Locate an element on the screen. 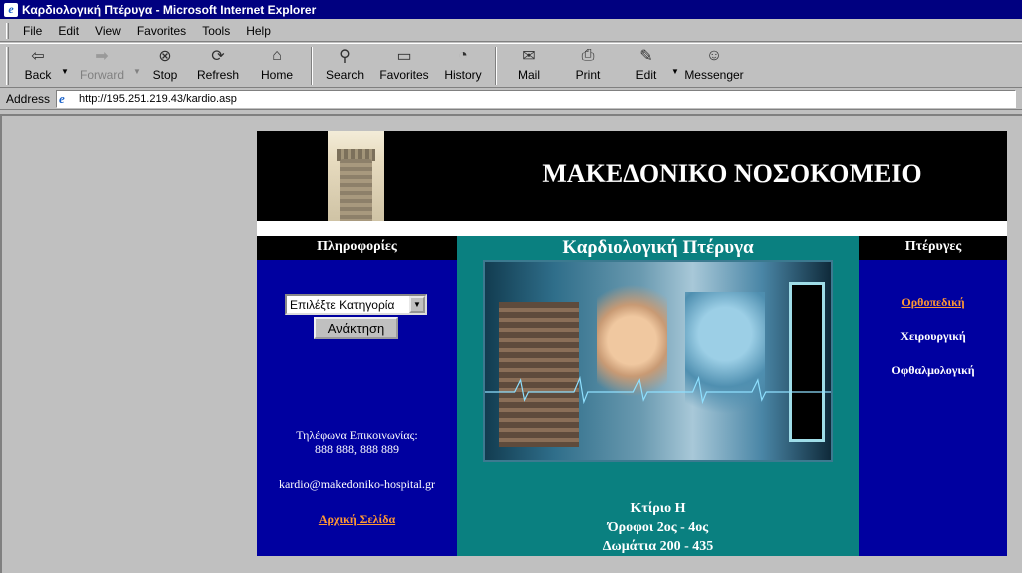 The width and height of the screenshot is (1022, 573). favorites-label: Favorites is located at coordinates (404, 75).